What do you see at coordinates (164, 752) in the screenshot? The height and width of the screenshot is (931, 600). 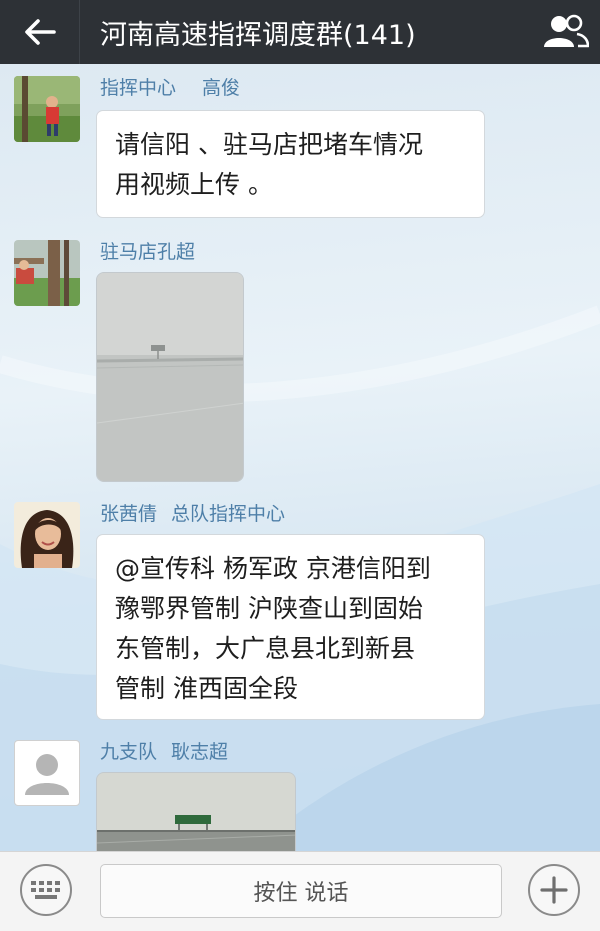 I see `sender-name: 九支队 耿志超` at bounding box center [164, 752].